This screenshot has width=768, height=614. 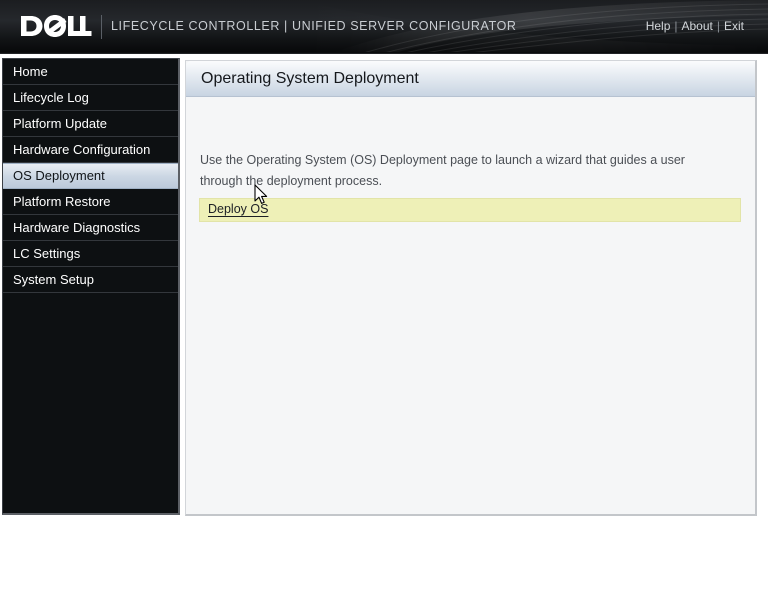 What do you see at coordinates (60, 123) in the screenshot?
I see `sidebar-item-label: Platform Update` at bounding box center [60, 123].